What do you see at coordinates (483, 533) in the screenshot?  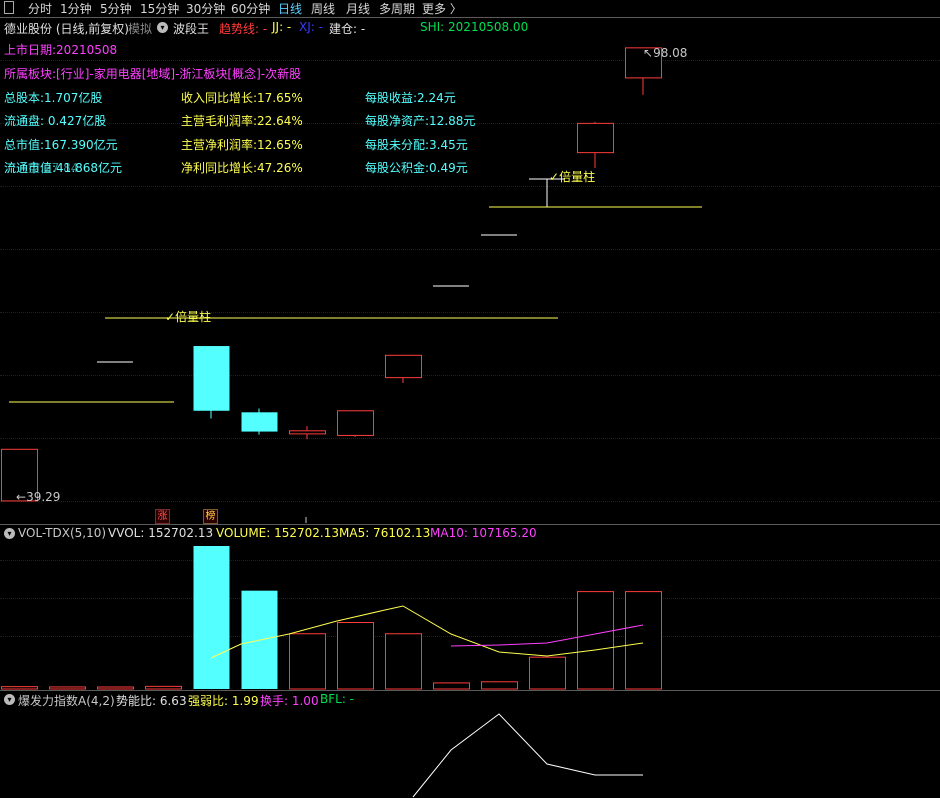 I see `ma10-value: MA10: 107165.20` at bounding box center [483, 533].